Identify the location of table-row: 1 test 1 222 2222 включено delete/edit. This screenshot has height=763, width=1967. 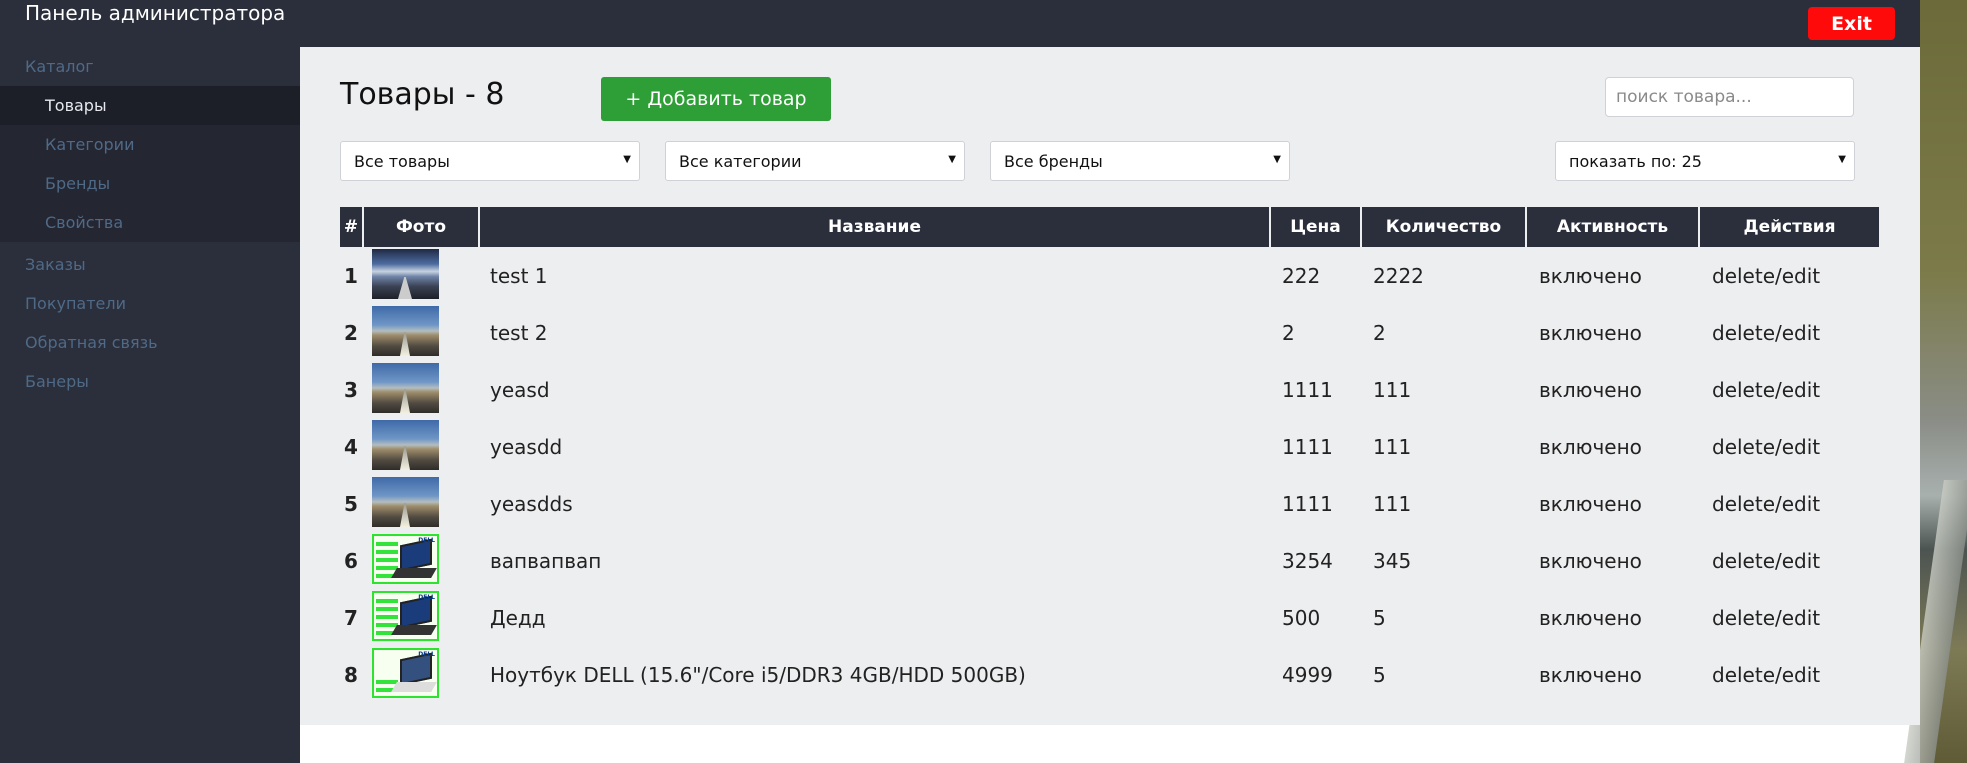
(1109, 275).